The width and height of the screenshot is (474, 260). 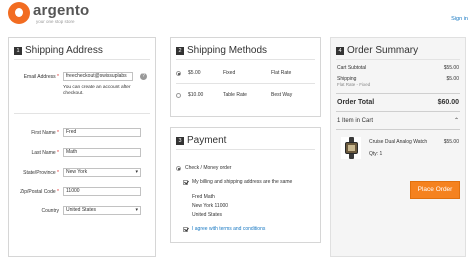 What do you see at coordinates (229, 73) in the screenshot?
I see `shipping-method-type: Fixed` at bounding box center [229, 73].